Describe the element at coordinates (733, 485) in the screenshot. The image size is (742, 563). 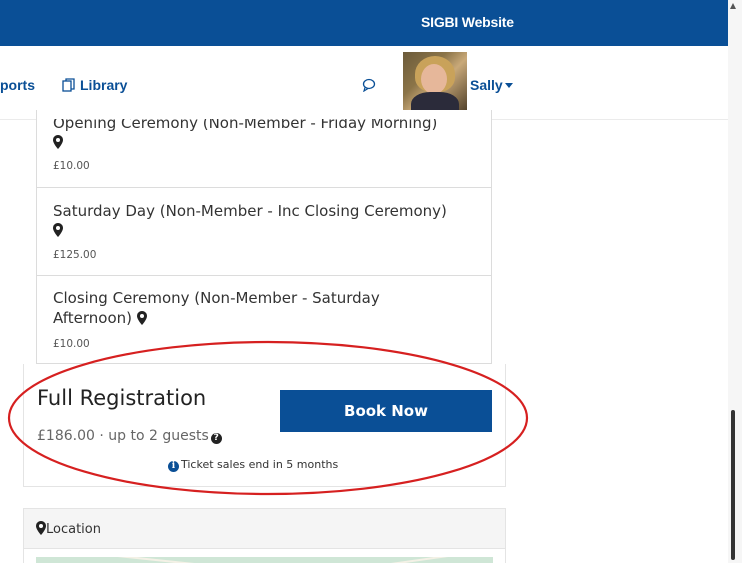
I see `scrollbar-thumb` at that location.